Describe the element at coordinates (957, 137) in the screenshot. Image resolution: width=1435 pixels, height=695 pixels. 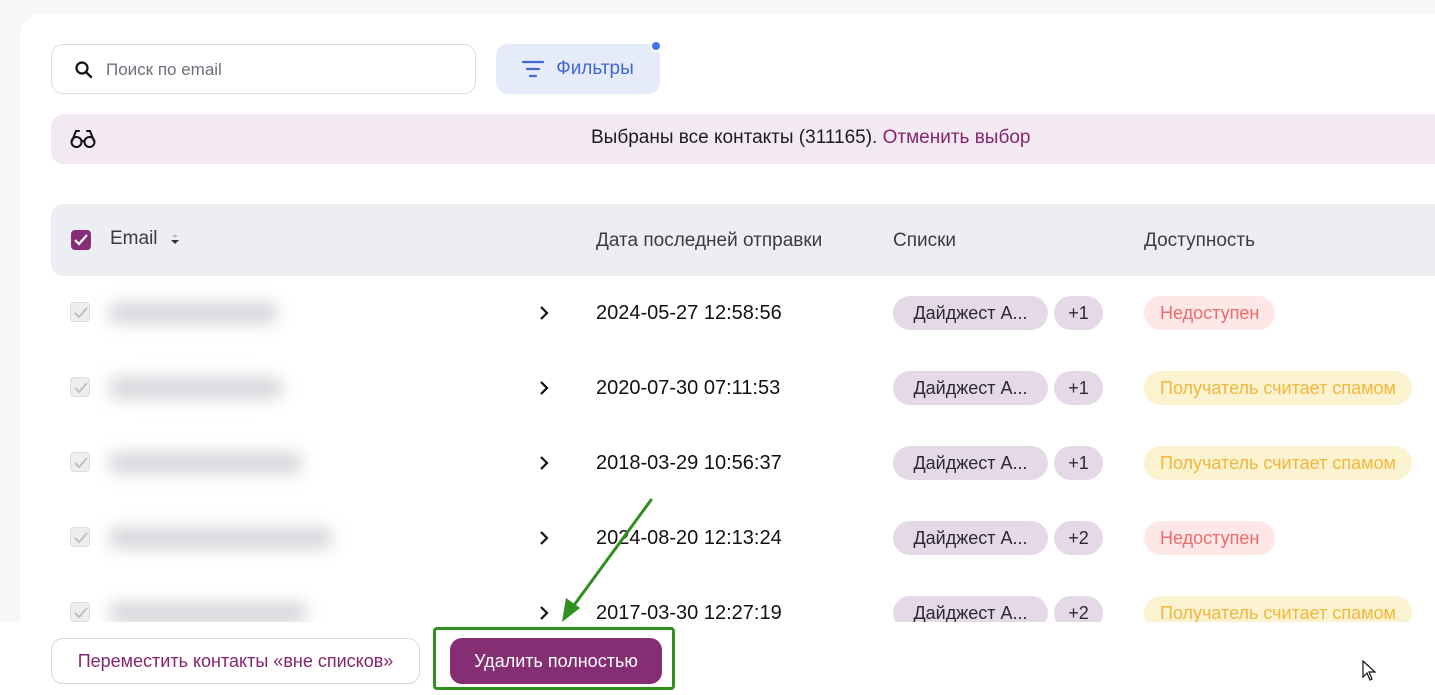
I see `cancel-selection-link: Отменить выбор` at that location.